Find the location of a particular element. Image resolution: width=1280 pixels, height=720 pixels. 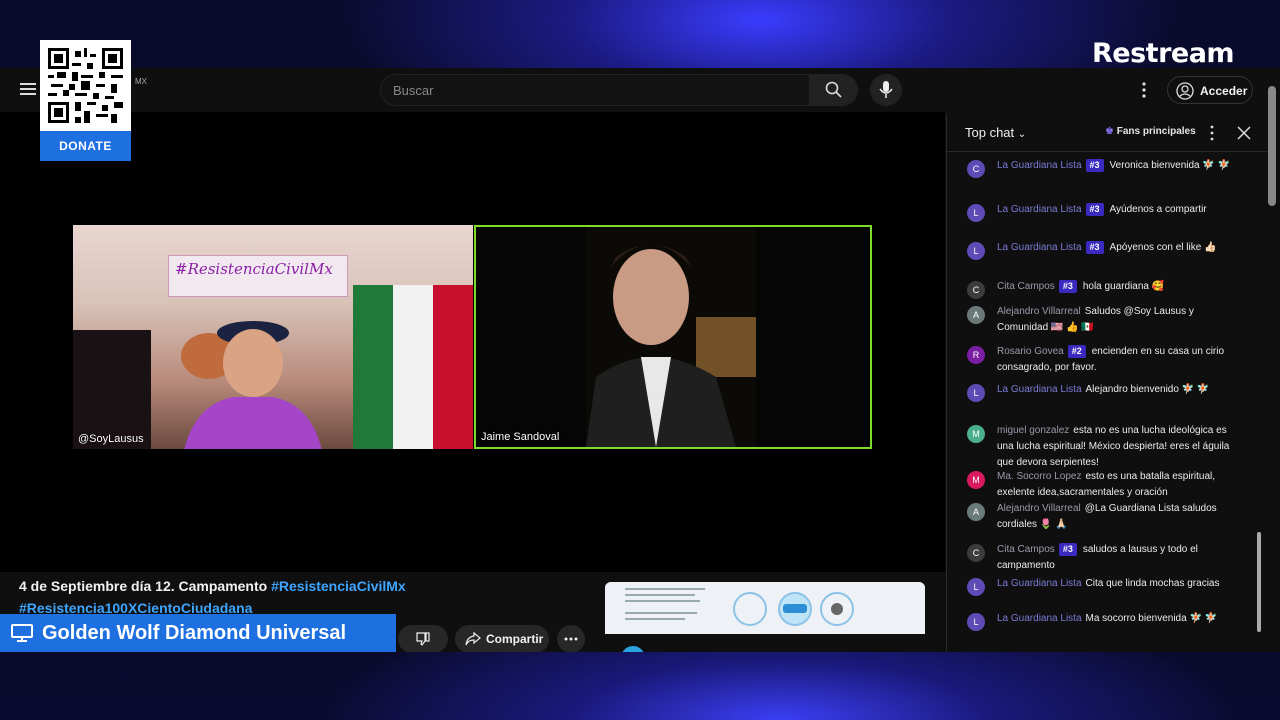

thumbs-down-icon is located at coordinates (423, 639).